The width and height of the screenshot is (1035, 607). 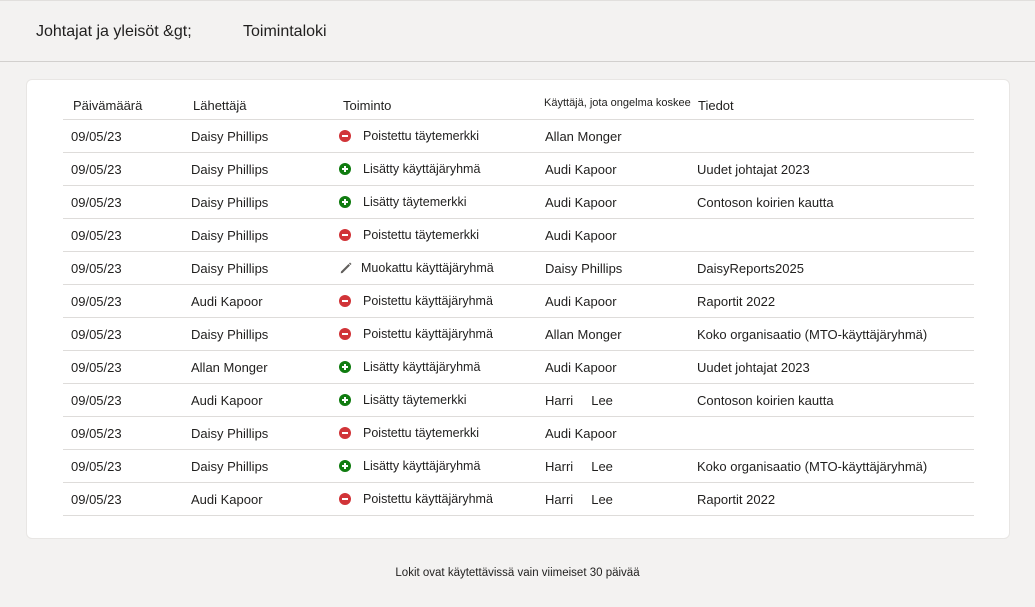 What do you see at coordinates (114, 32) in the screenshot?
I see `breadcrumb-parent: Johtajat ja yleisöt &gt;` at bounding box center [114, 32].